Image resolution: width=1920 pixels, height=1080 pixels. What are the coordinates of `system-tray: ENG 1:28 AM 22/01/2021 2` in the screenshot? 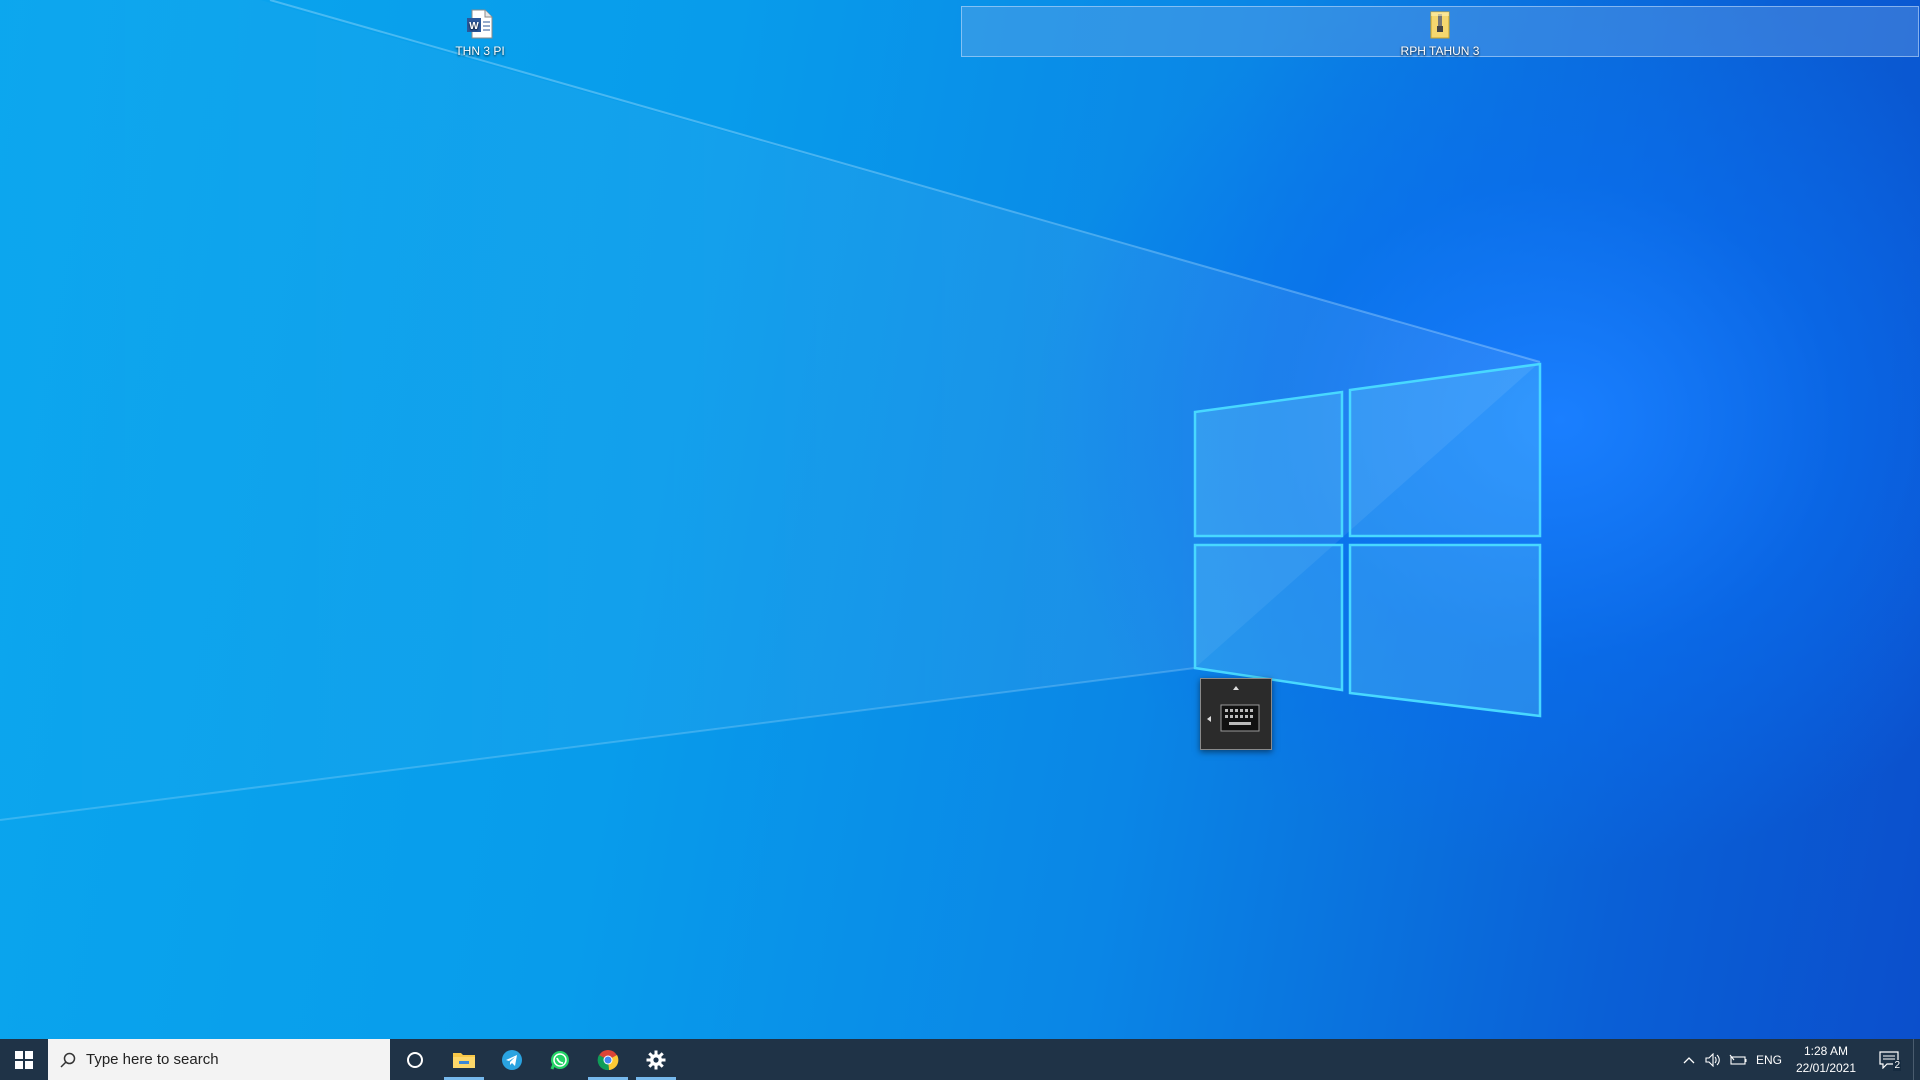 It's located at (1798, 1059).